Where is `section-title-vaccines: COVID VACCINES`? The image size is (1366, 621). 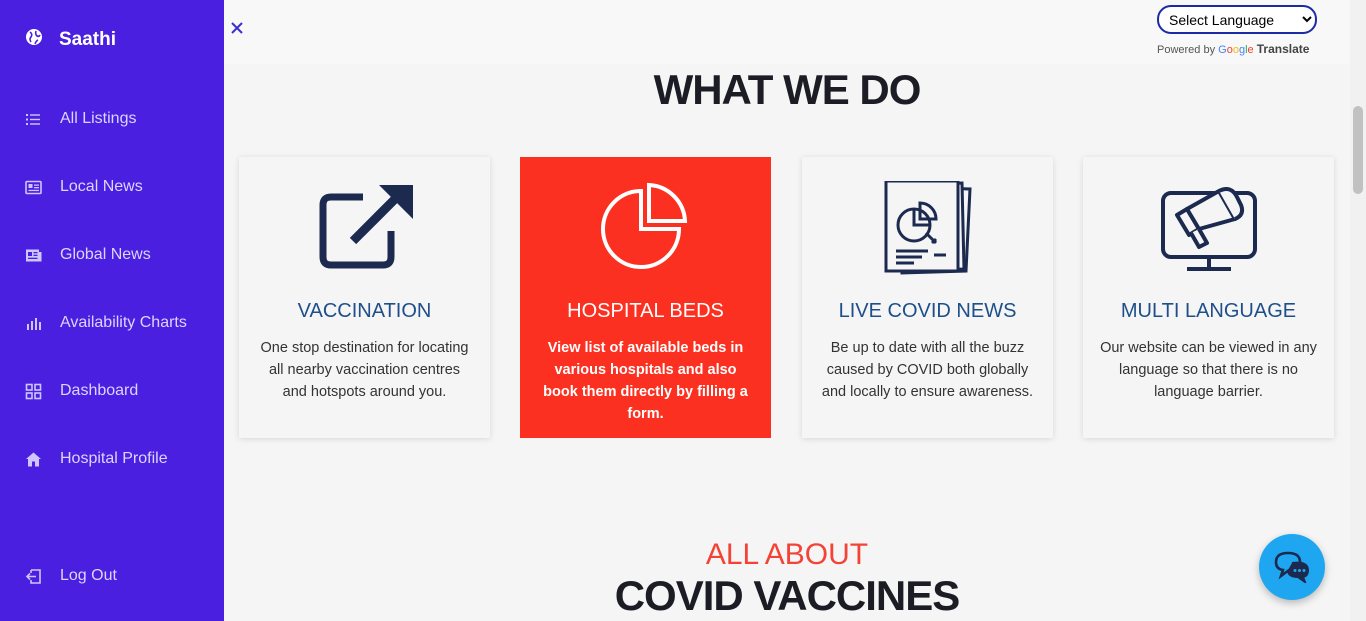
section-title-vaccines: COVID VACCINES is located at coordinates (787, 595).